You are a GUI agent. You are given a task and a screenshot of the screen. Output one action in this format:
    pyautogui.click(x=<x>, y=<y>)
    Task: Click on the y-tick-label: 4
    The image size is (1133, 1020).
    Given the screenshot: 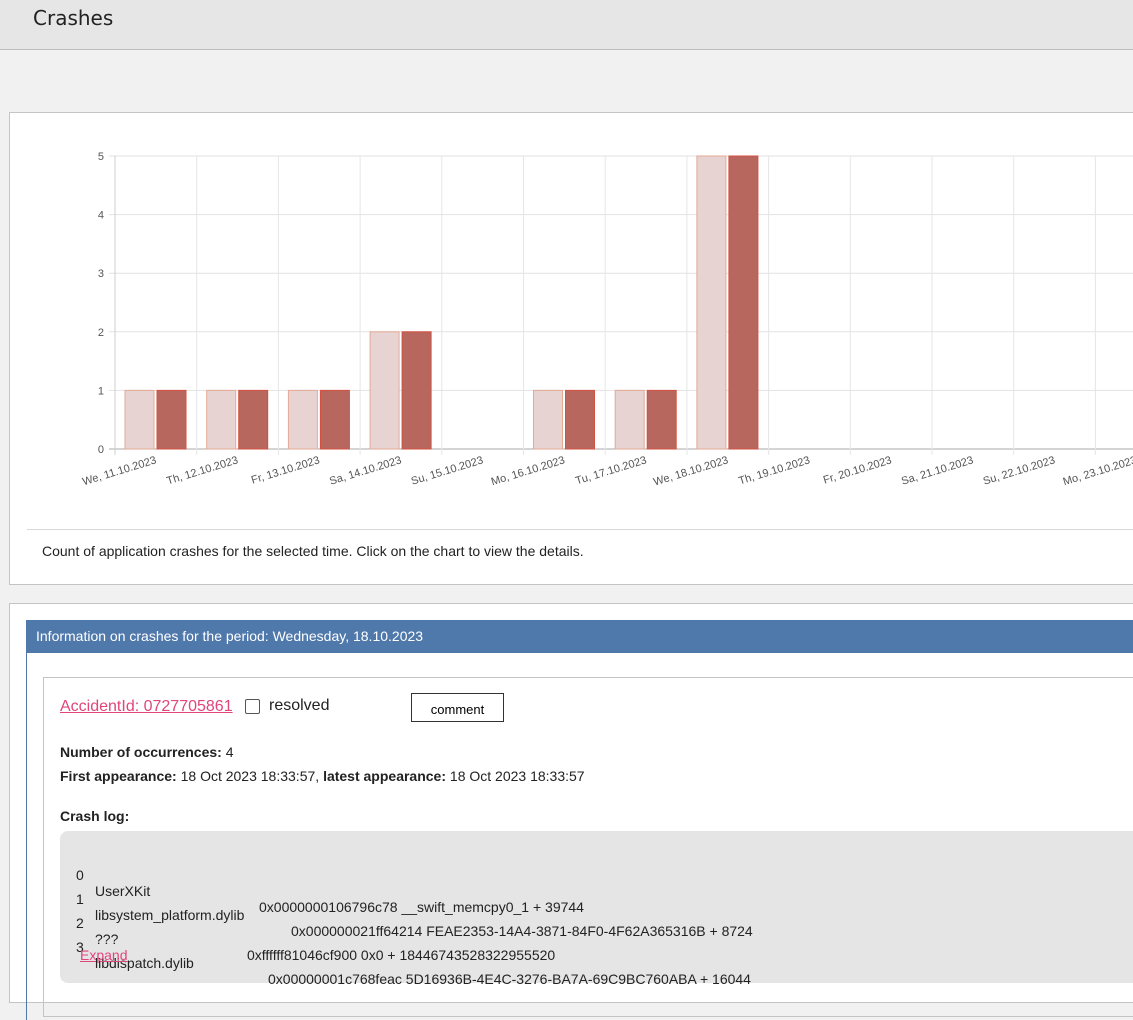 What is the action you would take?
    pyautogui.click(x=101, y=216)
    